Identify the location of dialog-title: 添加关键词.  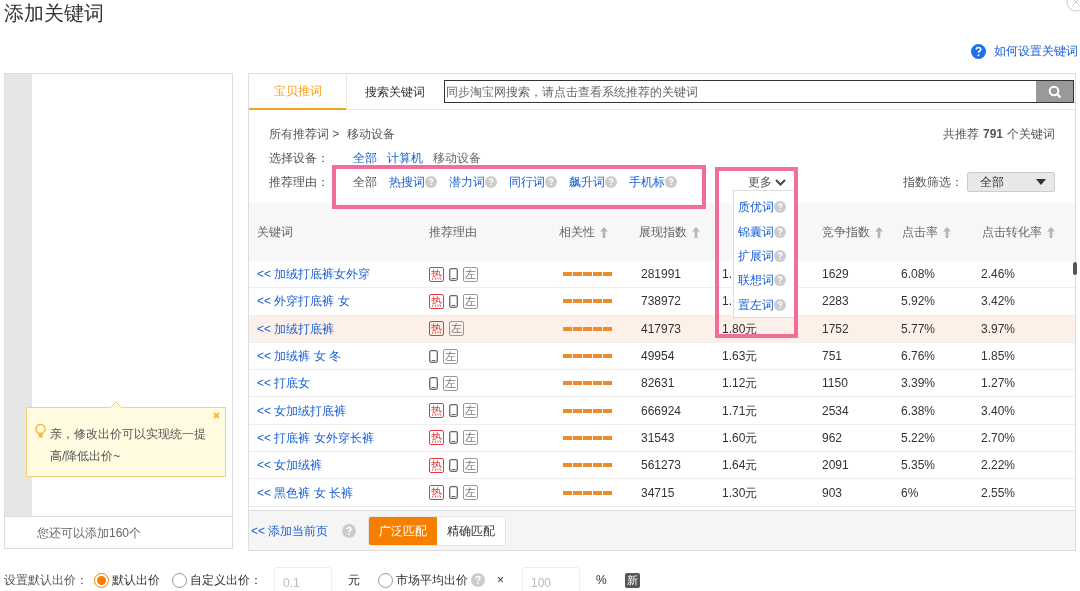
(53, 13).